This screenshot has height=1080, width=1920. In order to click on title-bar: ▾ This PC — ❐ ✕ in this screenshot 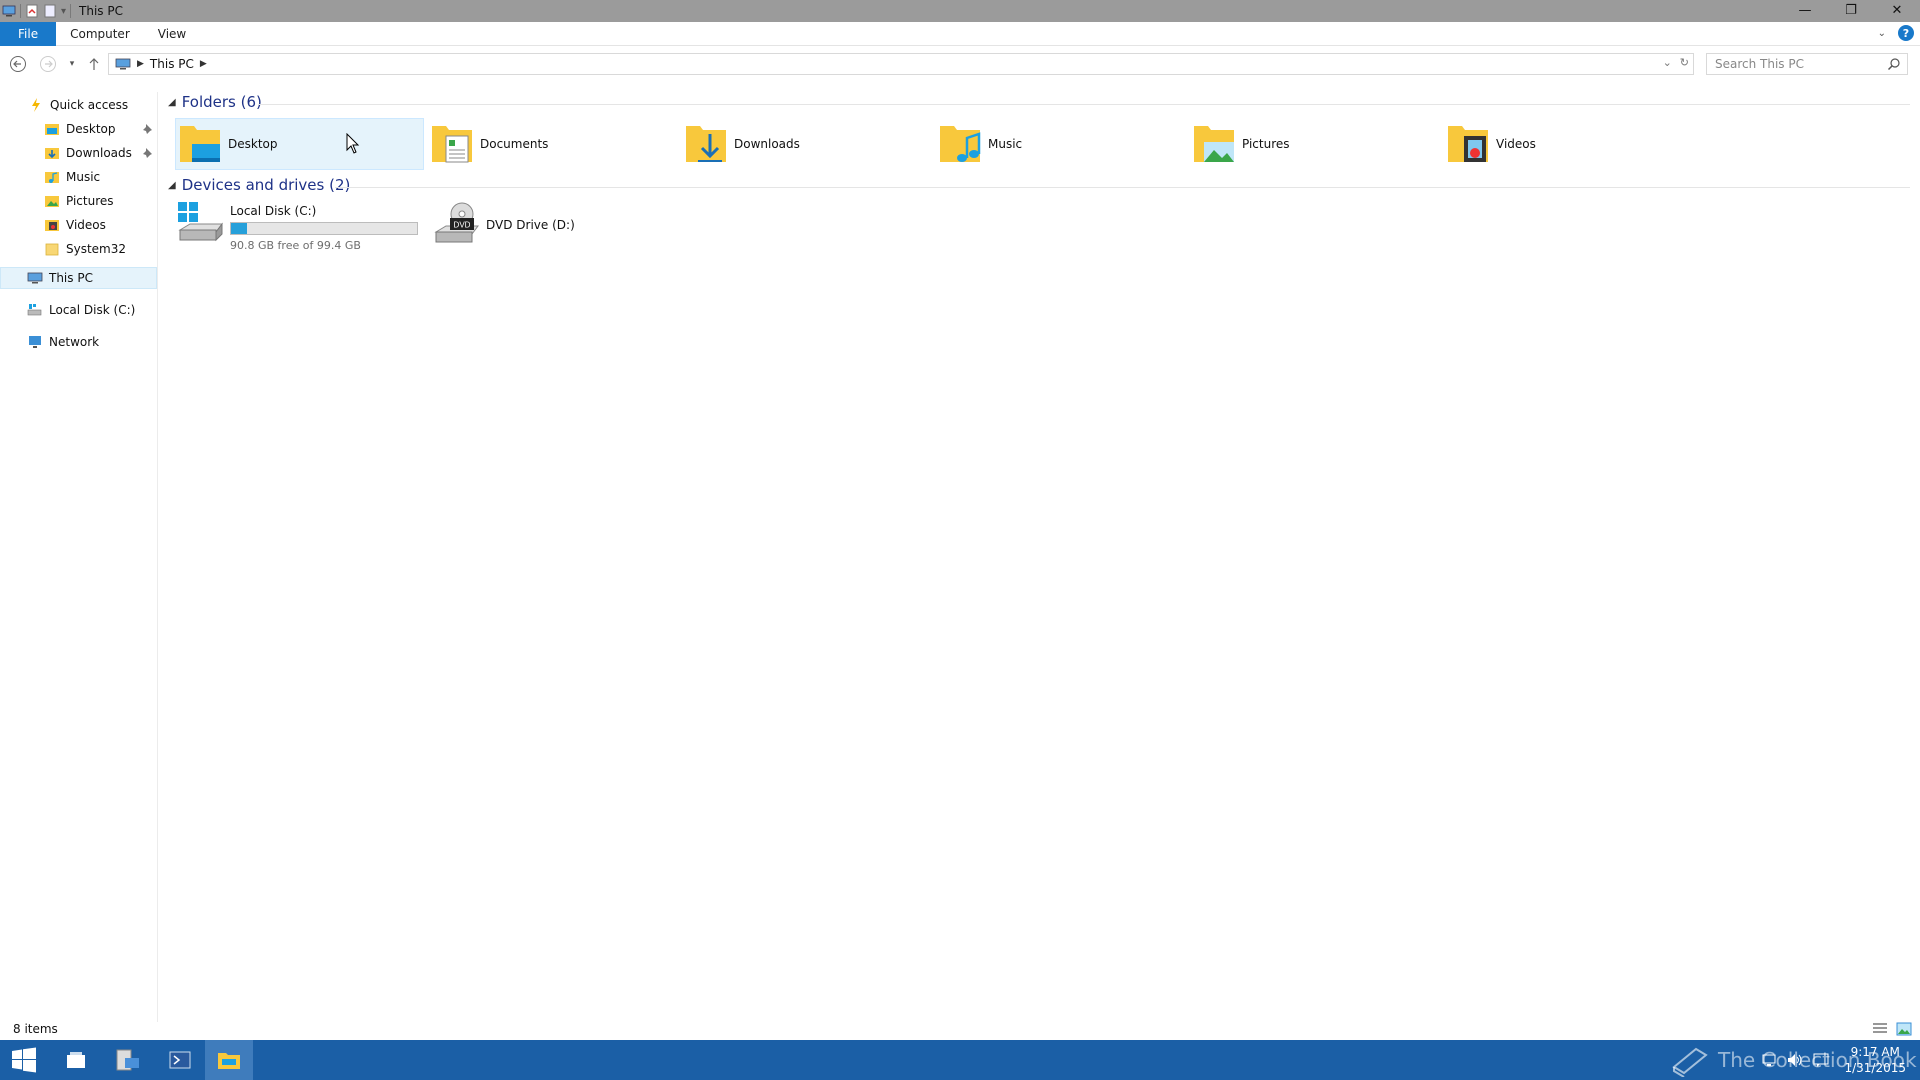, I will do `click(960, 11)`.